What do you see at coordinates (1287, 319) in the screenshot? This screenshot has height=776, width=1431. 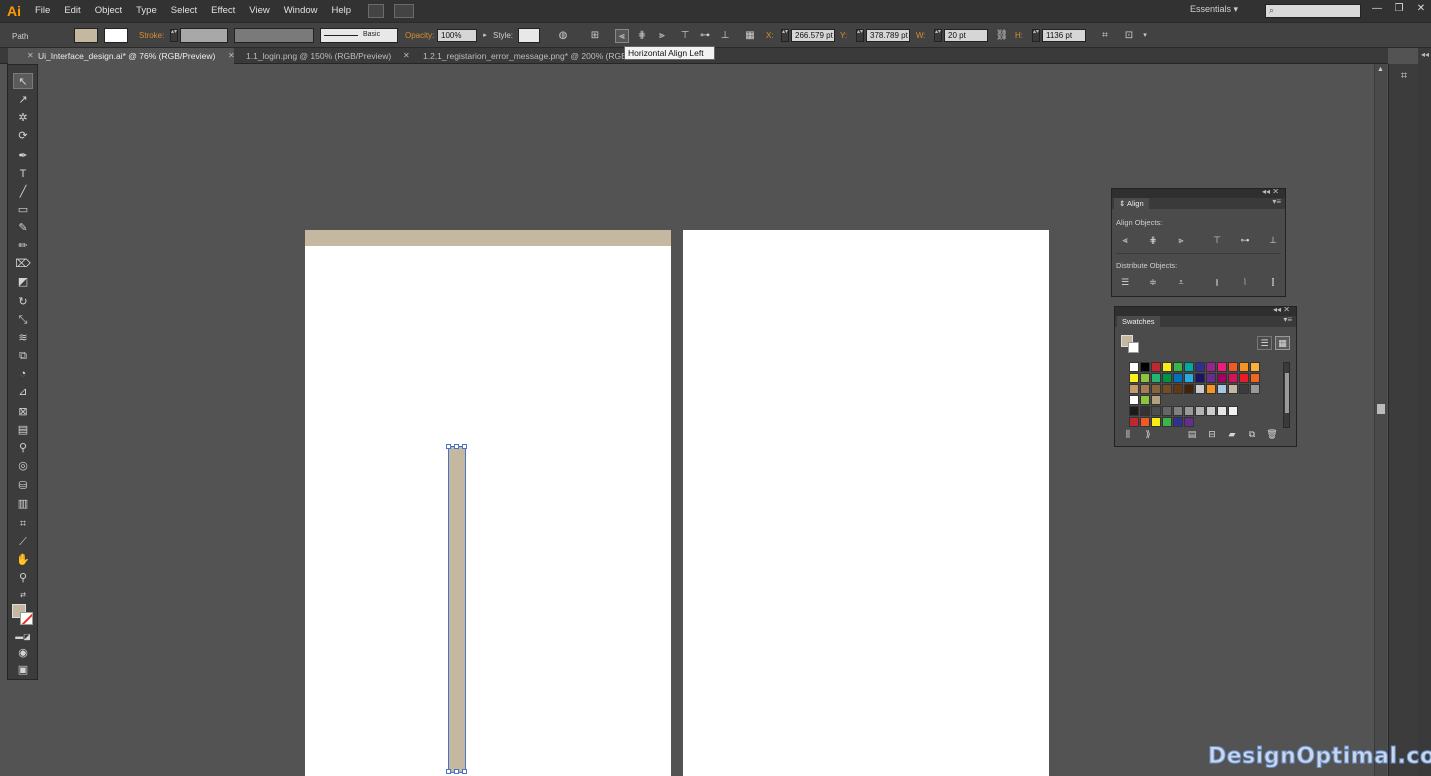 I see `panel-menu-icon: ▾≡` at bounding box center [1287, 319].